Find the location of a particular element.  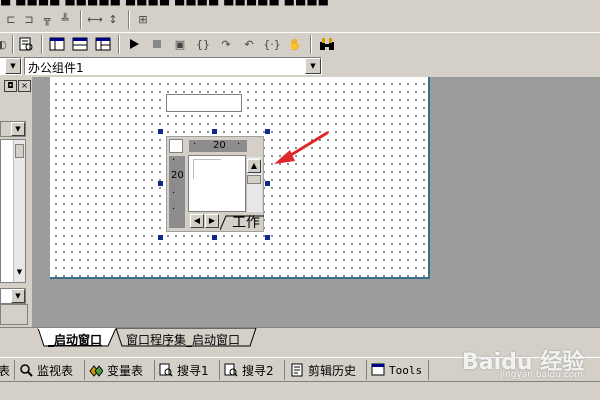

property-list: ▼ is located at coordinates (13, 211).